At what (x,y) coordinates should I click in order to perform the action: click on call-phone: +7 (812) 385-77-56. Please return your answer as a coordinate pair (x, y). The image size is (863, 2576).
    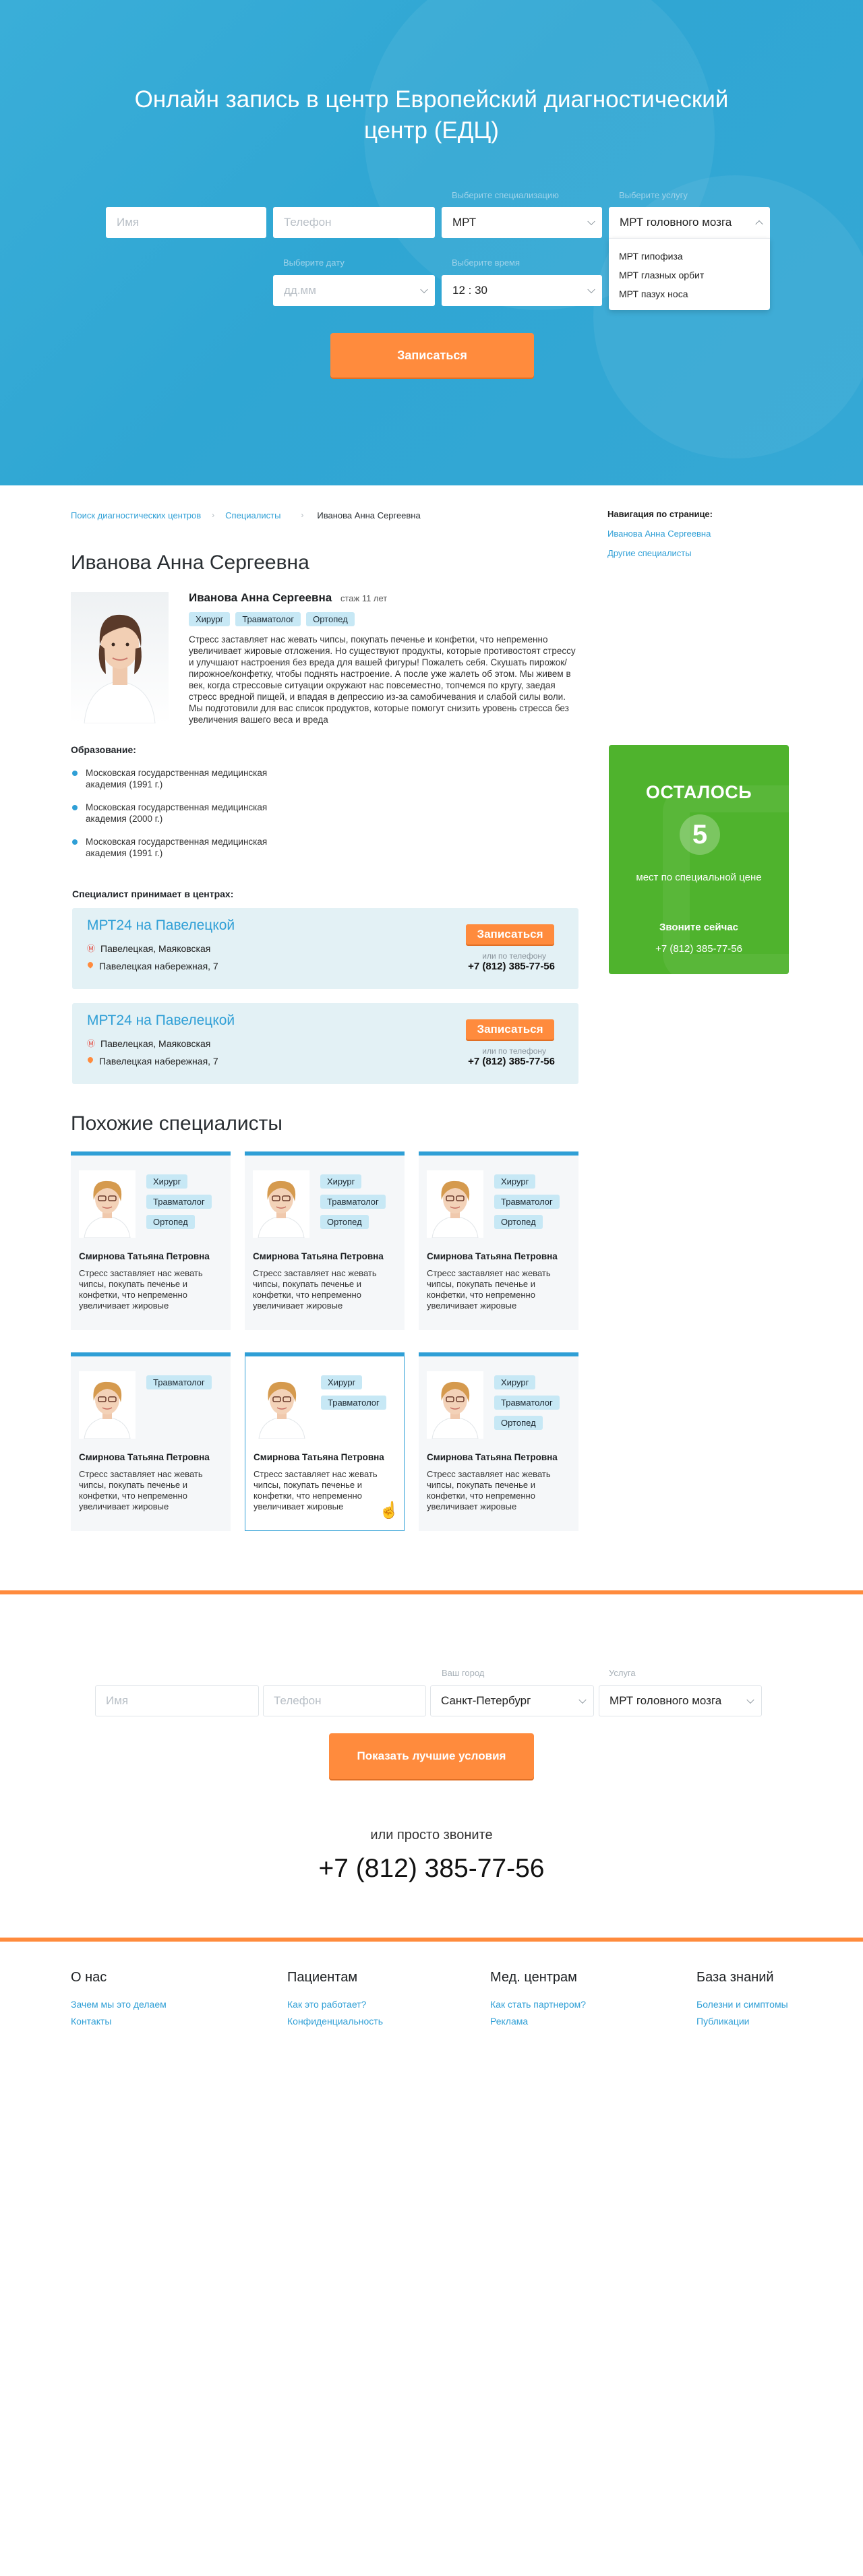
    Looking at the image, I should click on (431, 1869).